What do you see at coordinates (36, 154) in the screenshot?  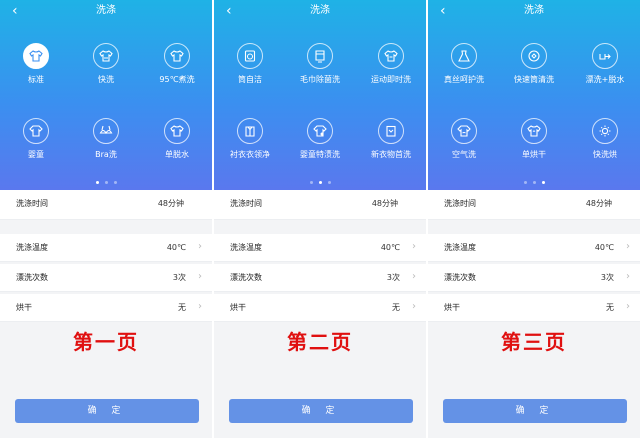 I see `mode-label: 婴童` at bounding box center [36, 154].